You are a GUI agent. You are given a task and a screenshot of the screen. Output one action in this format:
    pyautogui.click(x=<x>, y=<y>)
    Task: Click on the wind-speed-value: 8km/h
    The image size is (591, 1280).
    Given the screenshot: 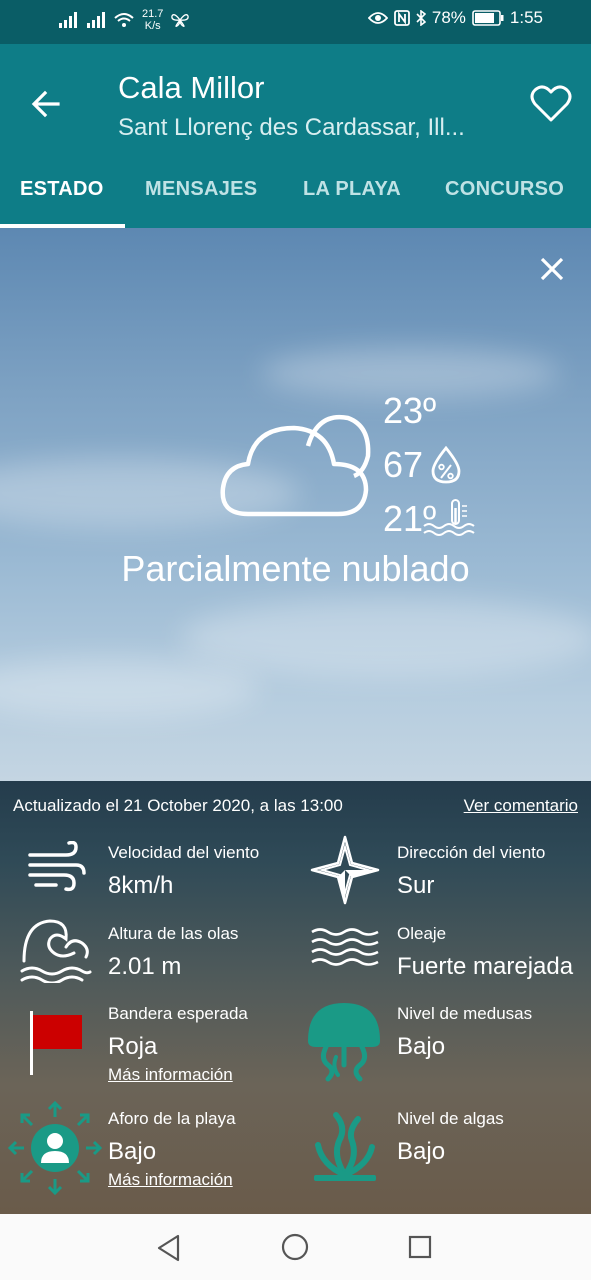 What is the action you would take?
    pyautogui.click(x=141, y=885)
    